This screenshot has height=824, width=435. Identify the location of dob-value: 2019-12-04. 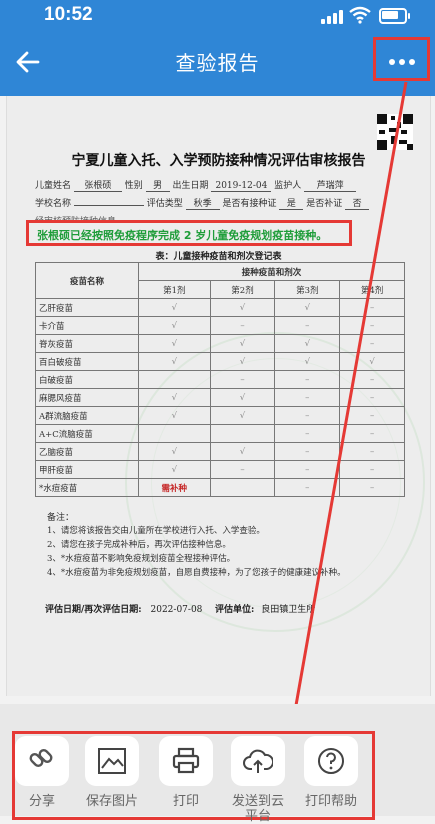
(241, 186).